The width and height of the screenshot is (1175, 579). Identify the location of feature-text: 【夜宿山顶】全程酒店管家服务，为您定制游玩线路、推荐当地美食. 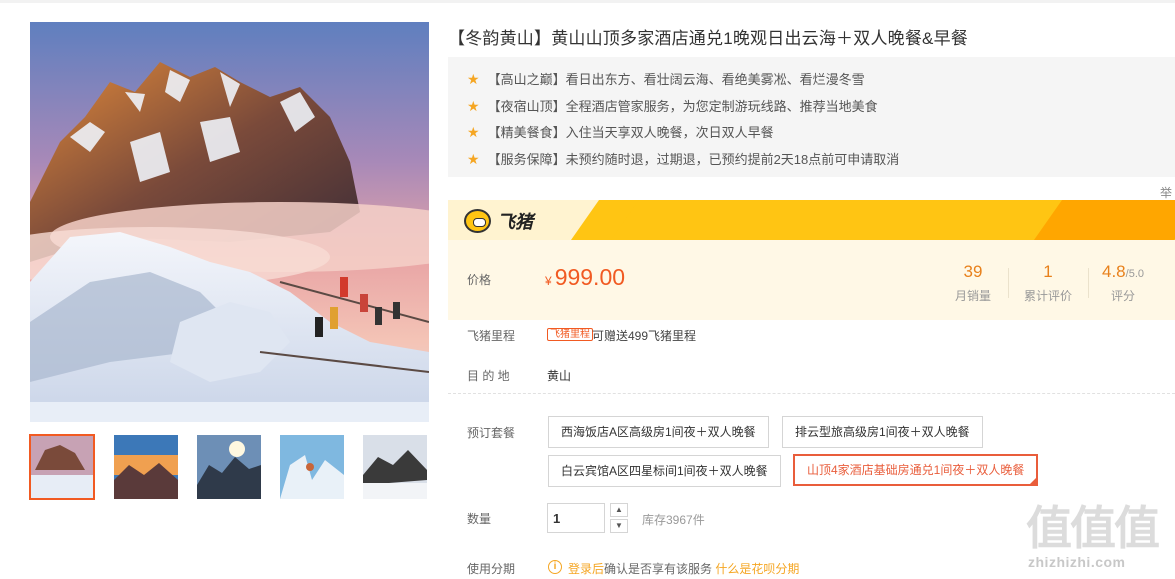
(682, 106).